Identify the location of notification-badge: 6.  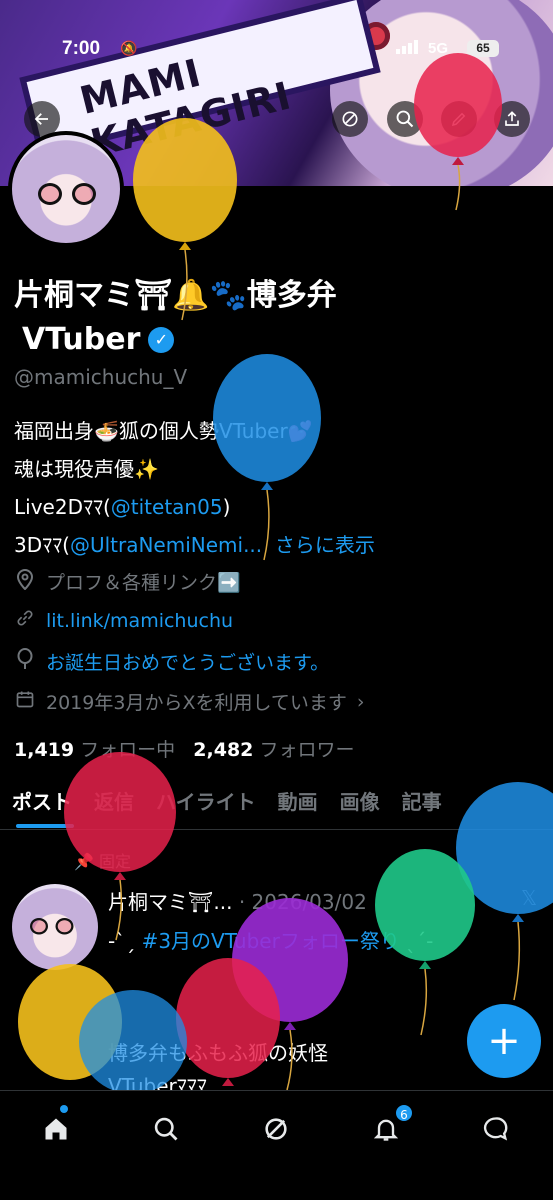
(404, 1113).